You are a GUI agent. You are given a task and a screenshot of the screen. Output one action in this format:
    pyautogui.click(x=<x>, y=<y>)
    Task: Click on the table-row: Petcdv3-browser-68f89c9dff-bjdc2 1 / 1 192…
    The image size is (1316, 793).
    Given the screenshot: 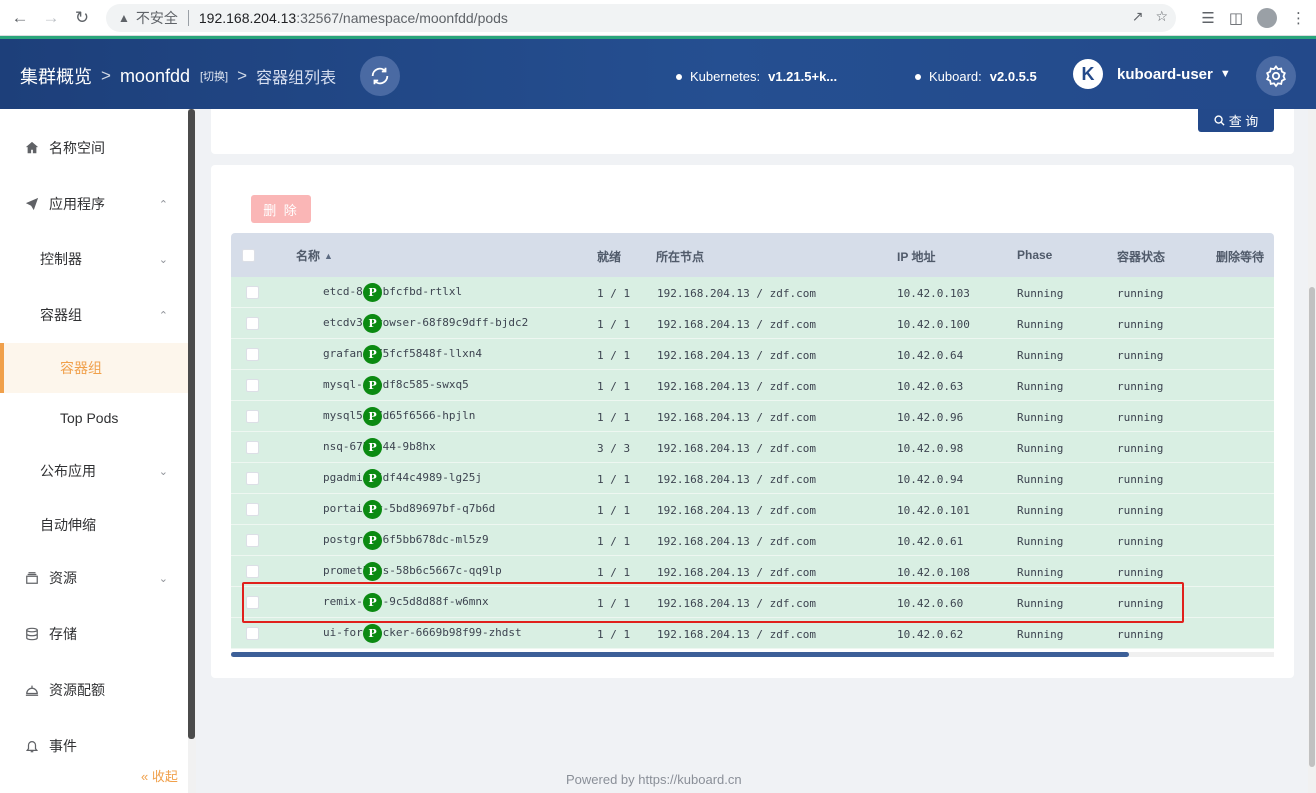 What is the action you would take?
    pyautogui.click(x=752, y=323)
    